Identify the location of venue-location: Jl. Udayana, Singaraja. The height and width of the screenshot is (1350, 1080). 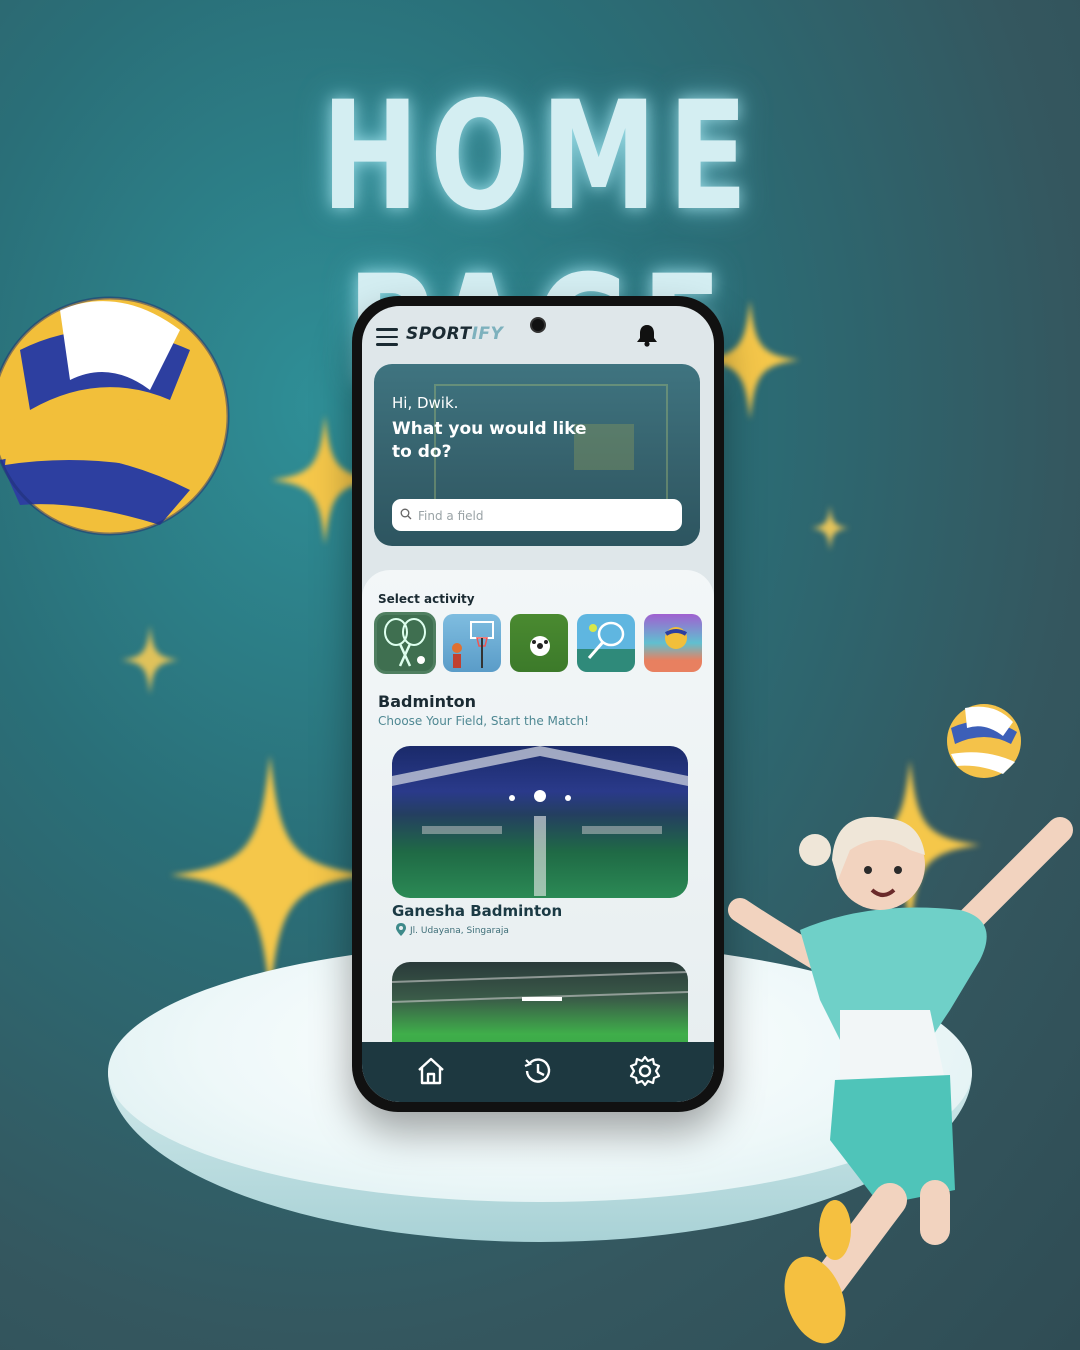
(459, 931).